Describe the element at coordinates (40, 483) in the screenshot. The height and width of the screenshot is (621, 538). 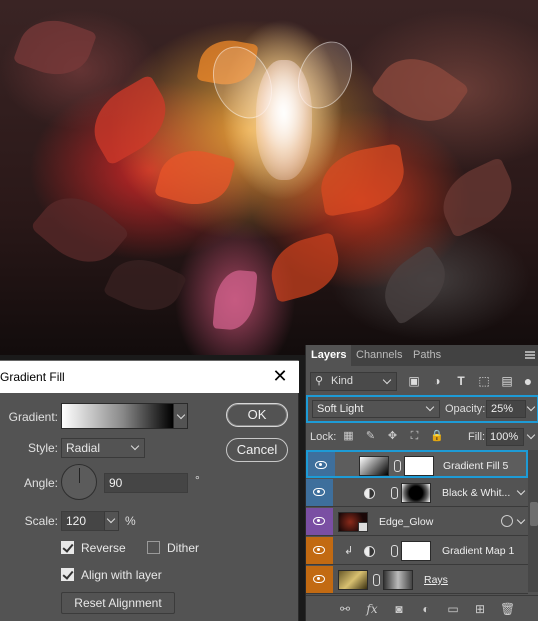
I see `angle-label: Angle:` at that location.